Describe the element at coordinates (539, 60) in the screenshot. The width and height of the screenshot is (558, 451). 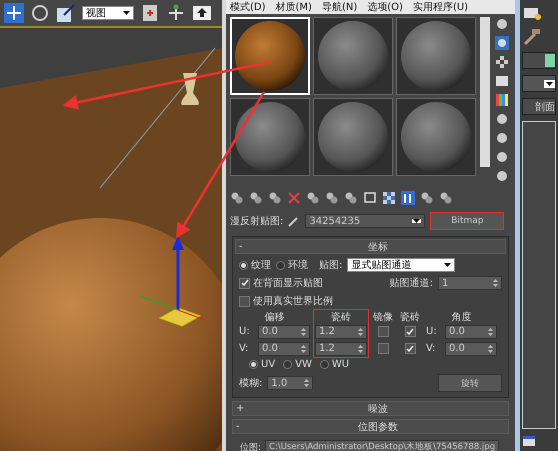
I see `color-field` at that location.